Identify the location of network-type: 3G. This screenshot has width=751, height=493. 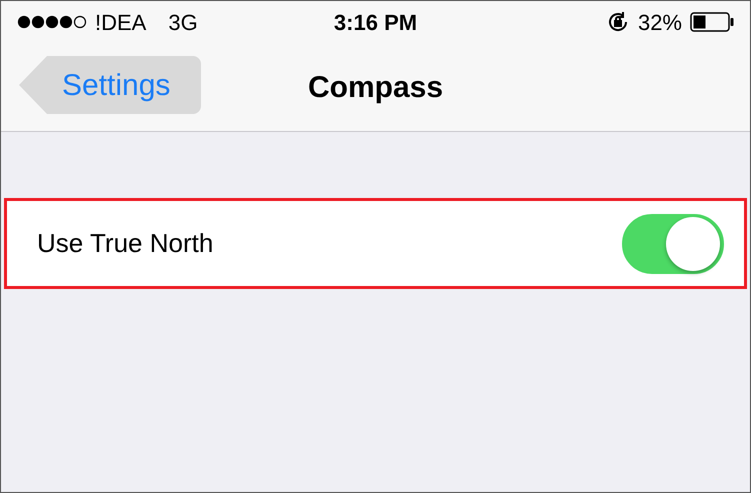
(183, 22).